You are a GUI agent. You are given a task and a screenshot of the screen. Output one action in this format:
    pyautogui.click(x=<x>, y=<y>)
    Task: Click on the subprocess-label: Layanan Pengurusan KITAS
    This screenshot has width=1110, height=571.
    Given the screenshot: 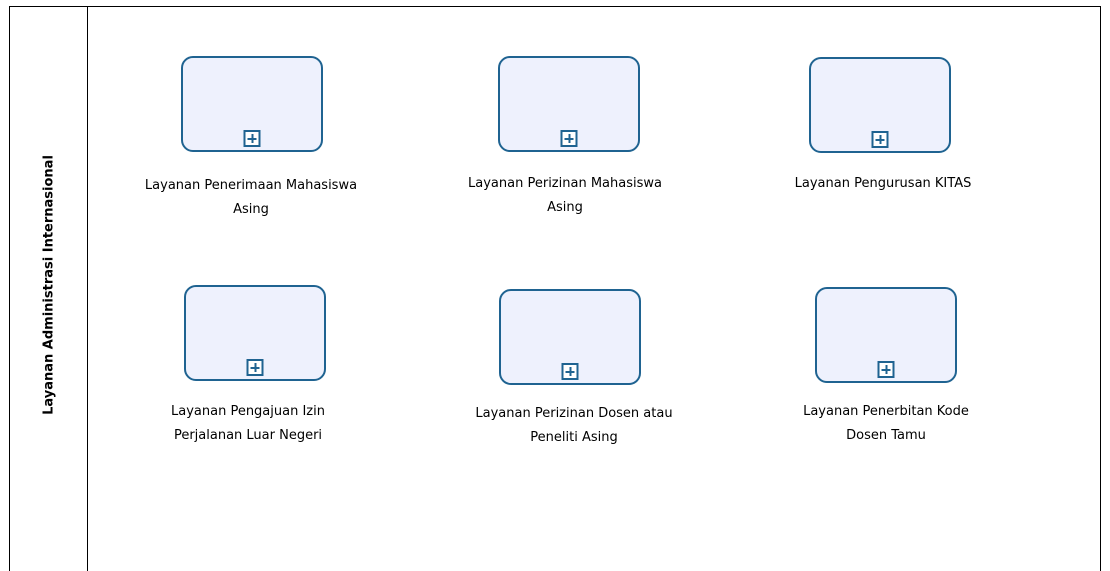 What is the action you would take?
    pyautogui.click(x=883, y=183)
    